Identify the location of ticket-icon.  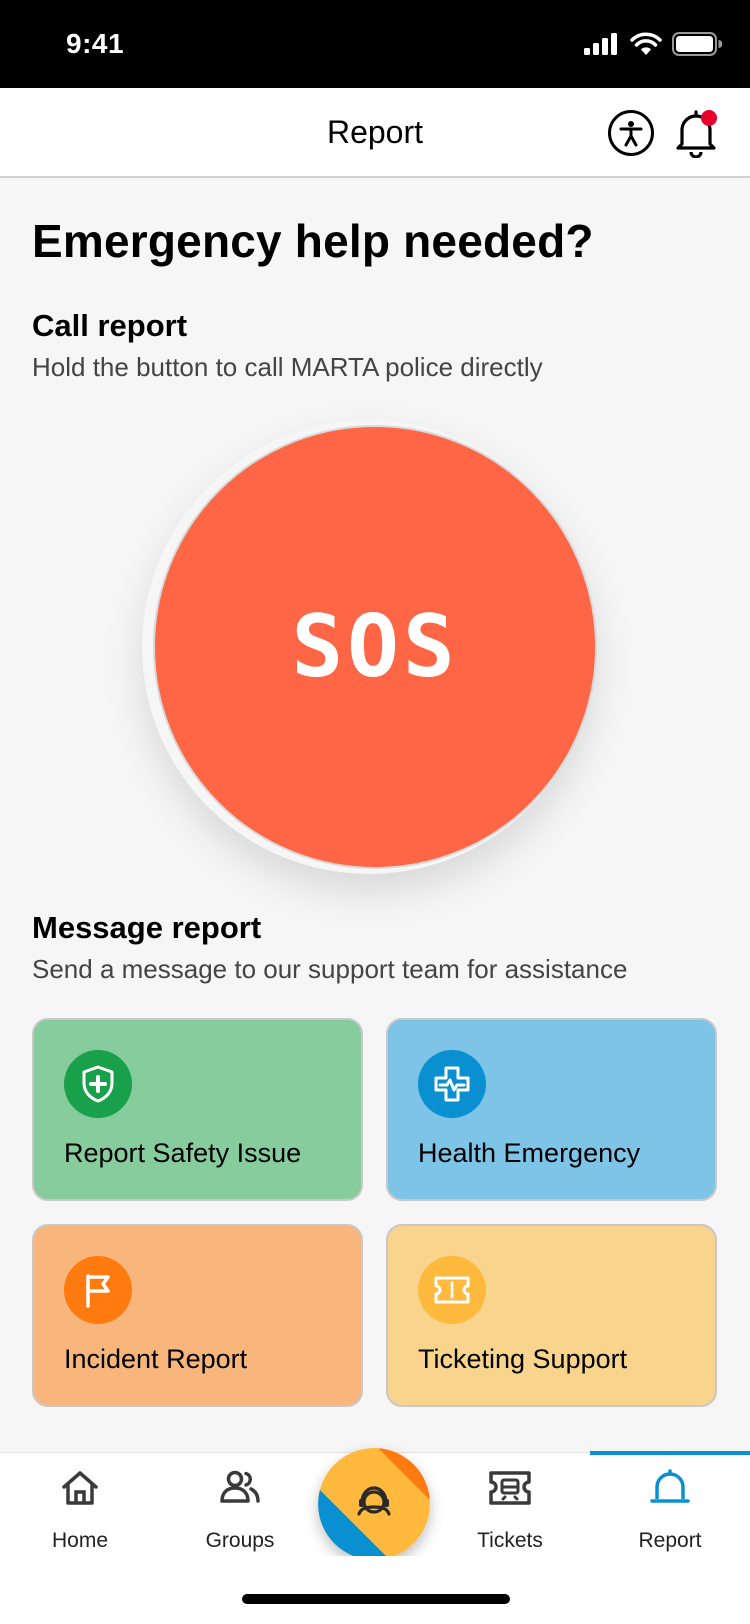
(452, 1290).